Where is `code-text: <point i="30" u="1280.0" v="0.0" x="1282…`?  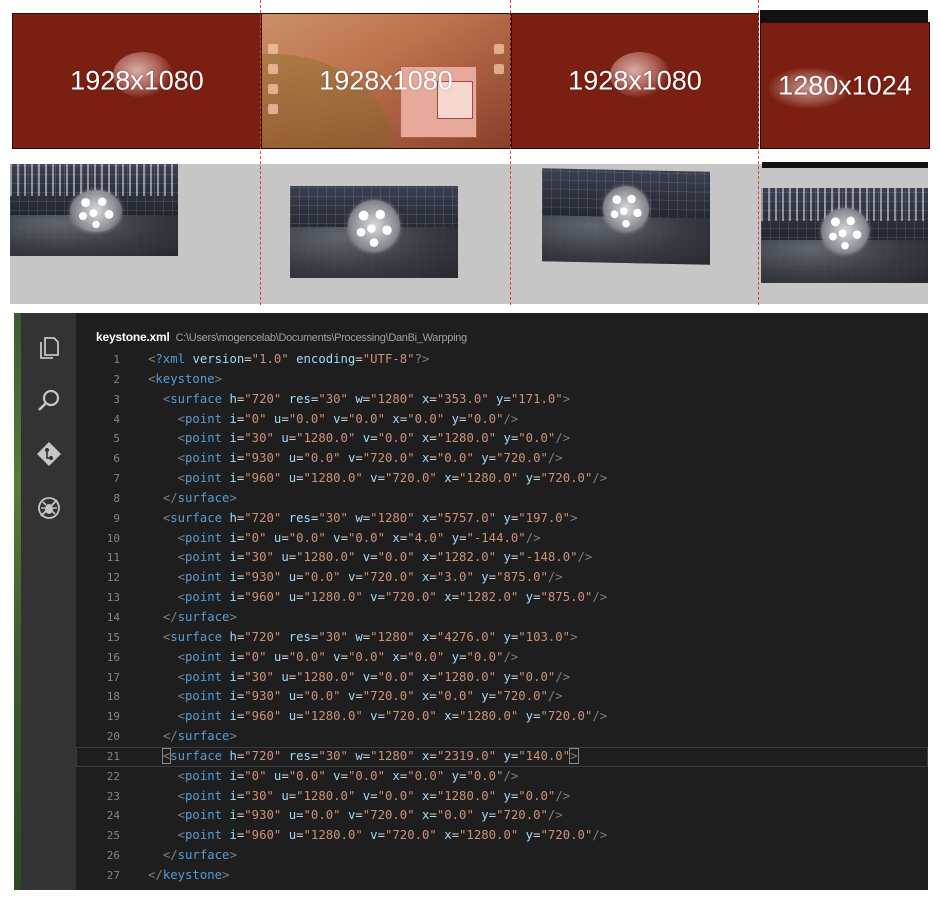
code-text: <point i="30" u="1280.0" v="0.0" x="1282… is located at coordinates (385, 557).